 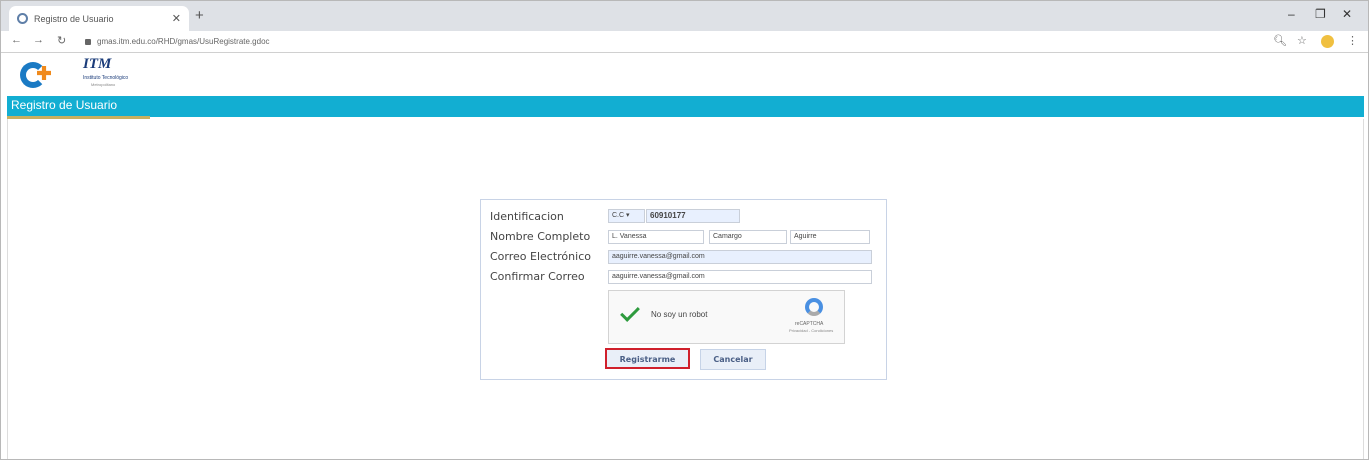 I want to click on recaptcha-brand: reCAPTCHA, so click(x=809, y=324).